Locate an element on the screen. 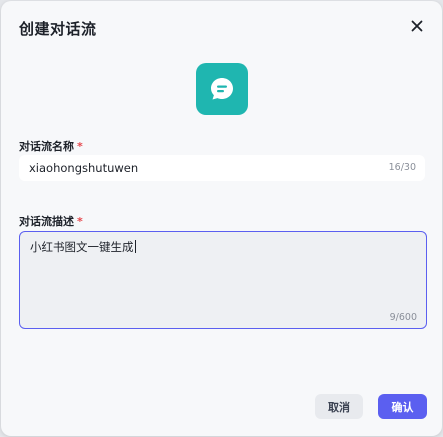  close-button is located at coordinates (417, 26).